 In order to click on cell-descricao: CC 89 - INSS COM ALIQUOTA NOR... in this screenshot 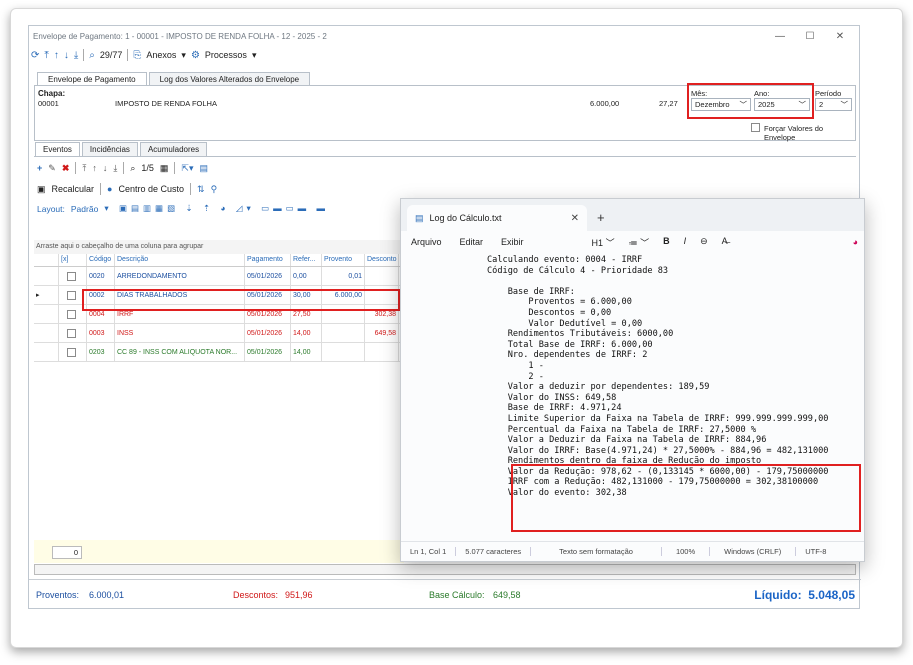, I will do `click(180, 352)`.